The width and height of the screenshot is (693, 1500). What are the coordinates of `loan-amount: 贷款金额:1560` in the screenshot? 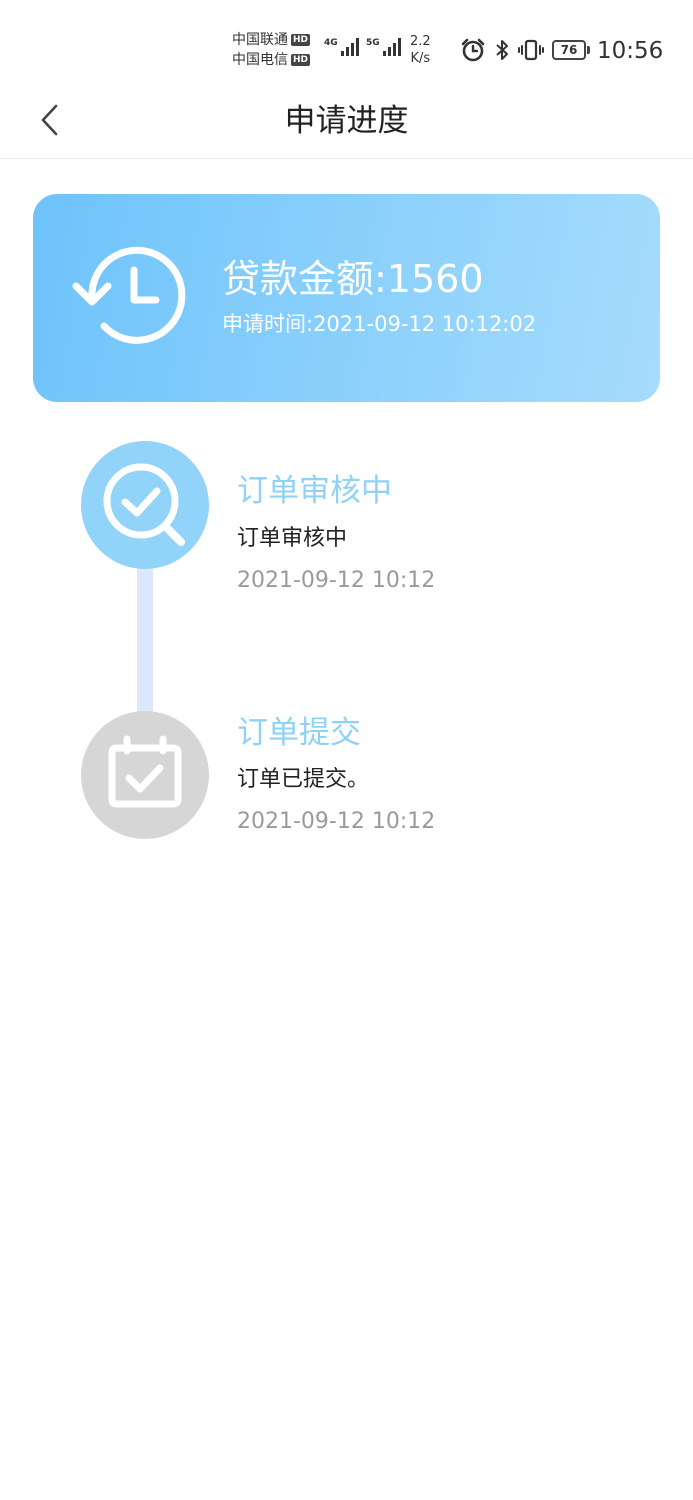 It's located at (353, 279).